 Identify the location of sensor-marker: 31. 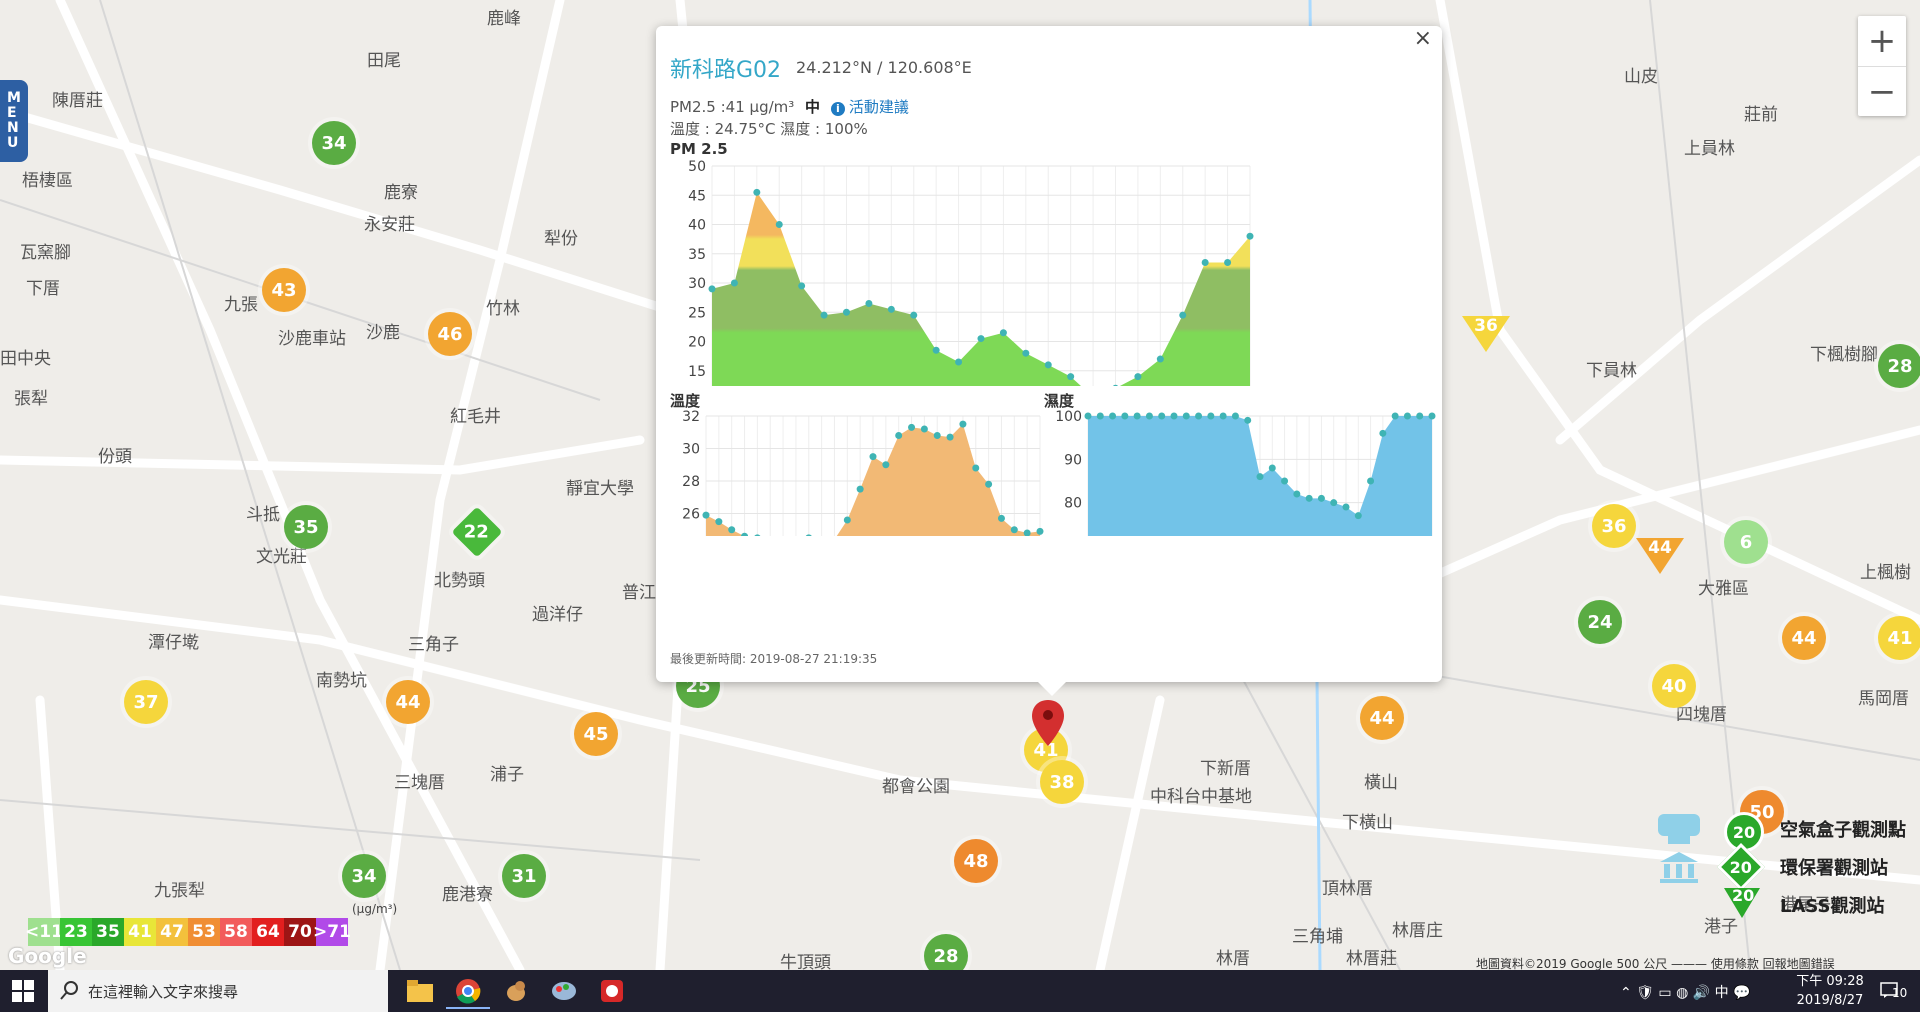
(524, 876).